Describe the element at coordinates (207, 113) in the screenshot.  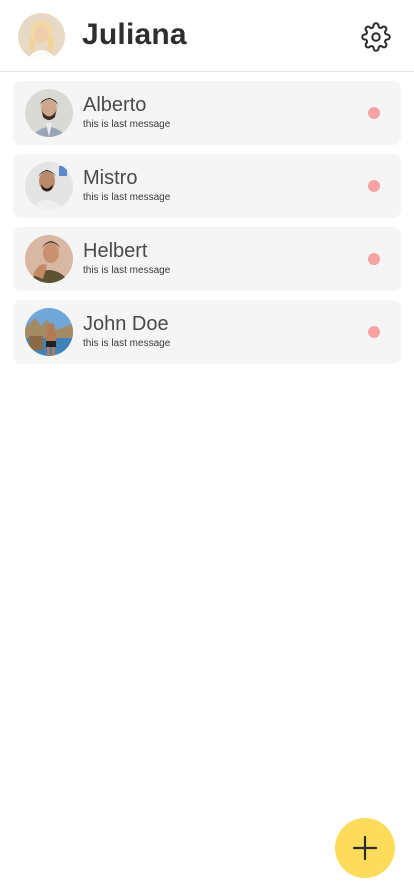
I see `chat-item-alberto: Alberto this is last message` at that location.